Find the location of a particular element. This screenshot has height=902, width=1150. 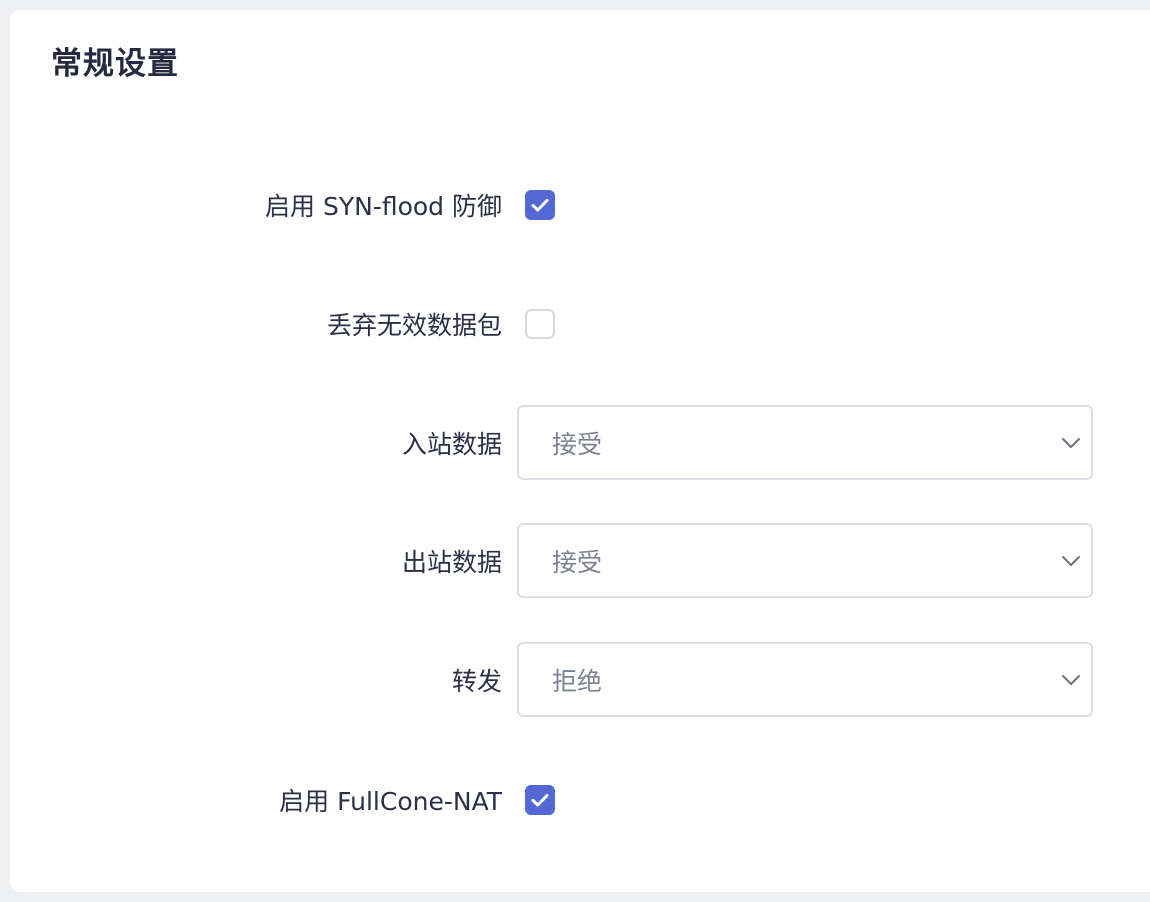

setting-row-syn-flood: 启用 SYN-flood 防御 is located at coordinates (580, 205).